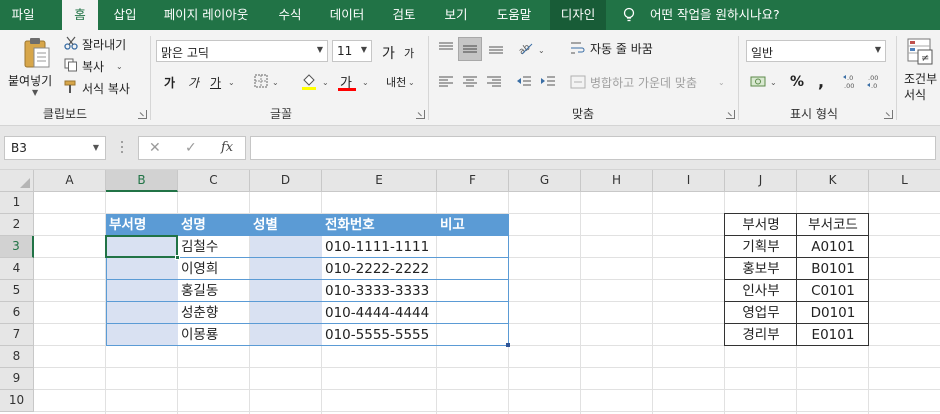 Image resolution: width=940 pixels, height=414 pixels. What do you see at coordinates (70, 181) in the screenshot?
I see `column-header-a: A` at bounding box center [70, 181].